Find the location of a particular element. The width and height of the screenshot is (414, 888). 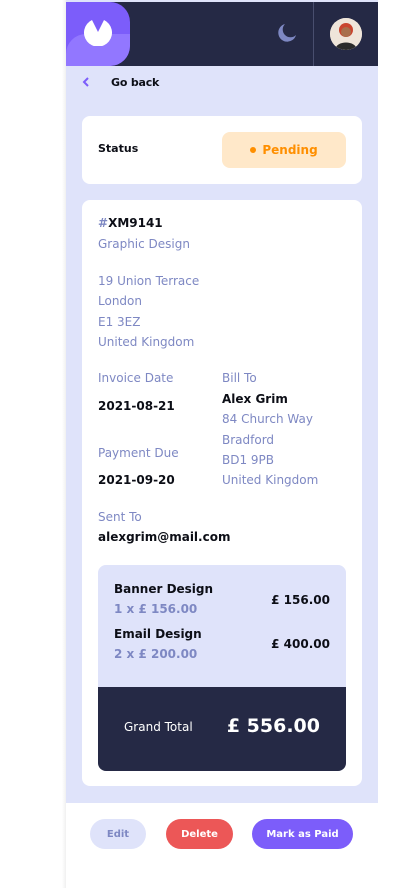

status-dot is located at coordinates (253, 150).